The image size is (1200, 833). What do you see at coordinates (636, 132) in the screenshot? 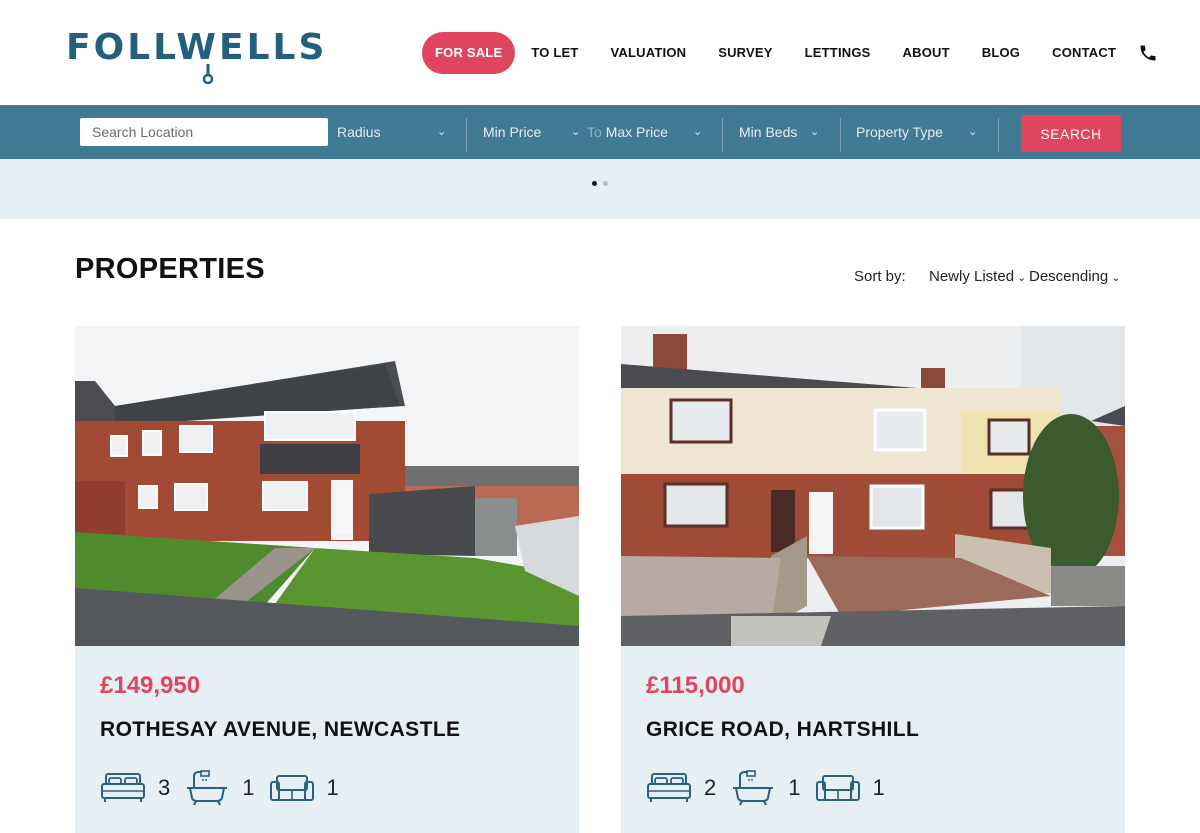
I see `max-price-label: Max Price` at bounding box center [636, 132].